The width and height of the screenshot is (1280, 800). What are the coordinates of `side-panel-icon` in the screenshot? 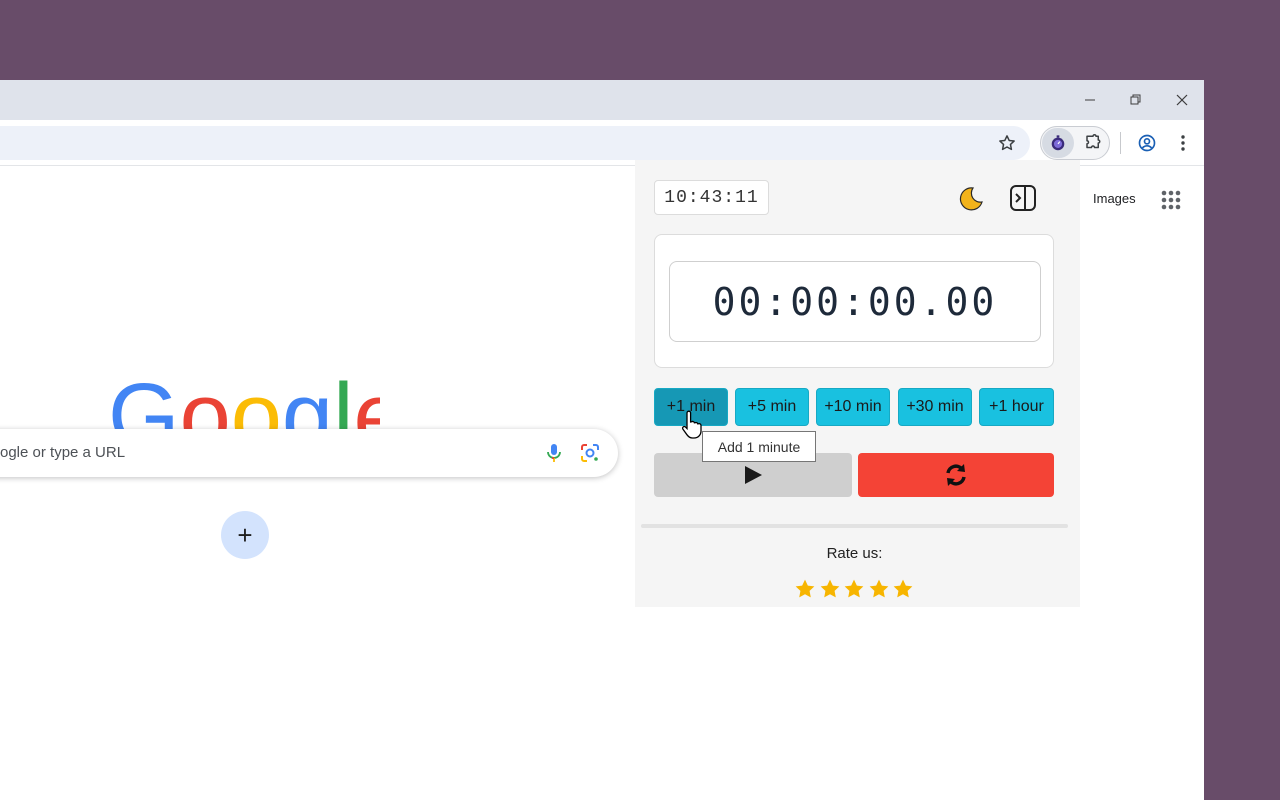 It's located at (1023, 198).